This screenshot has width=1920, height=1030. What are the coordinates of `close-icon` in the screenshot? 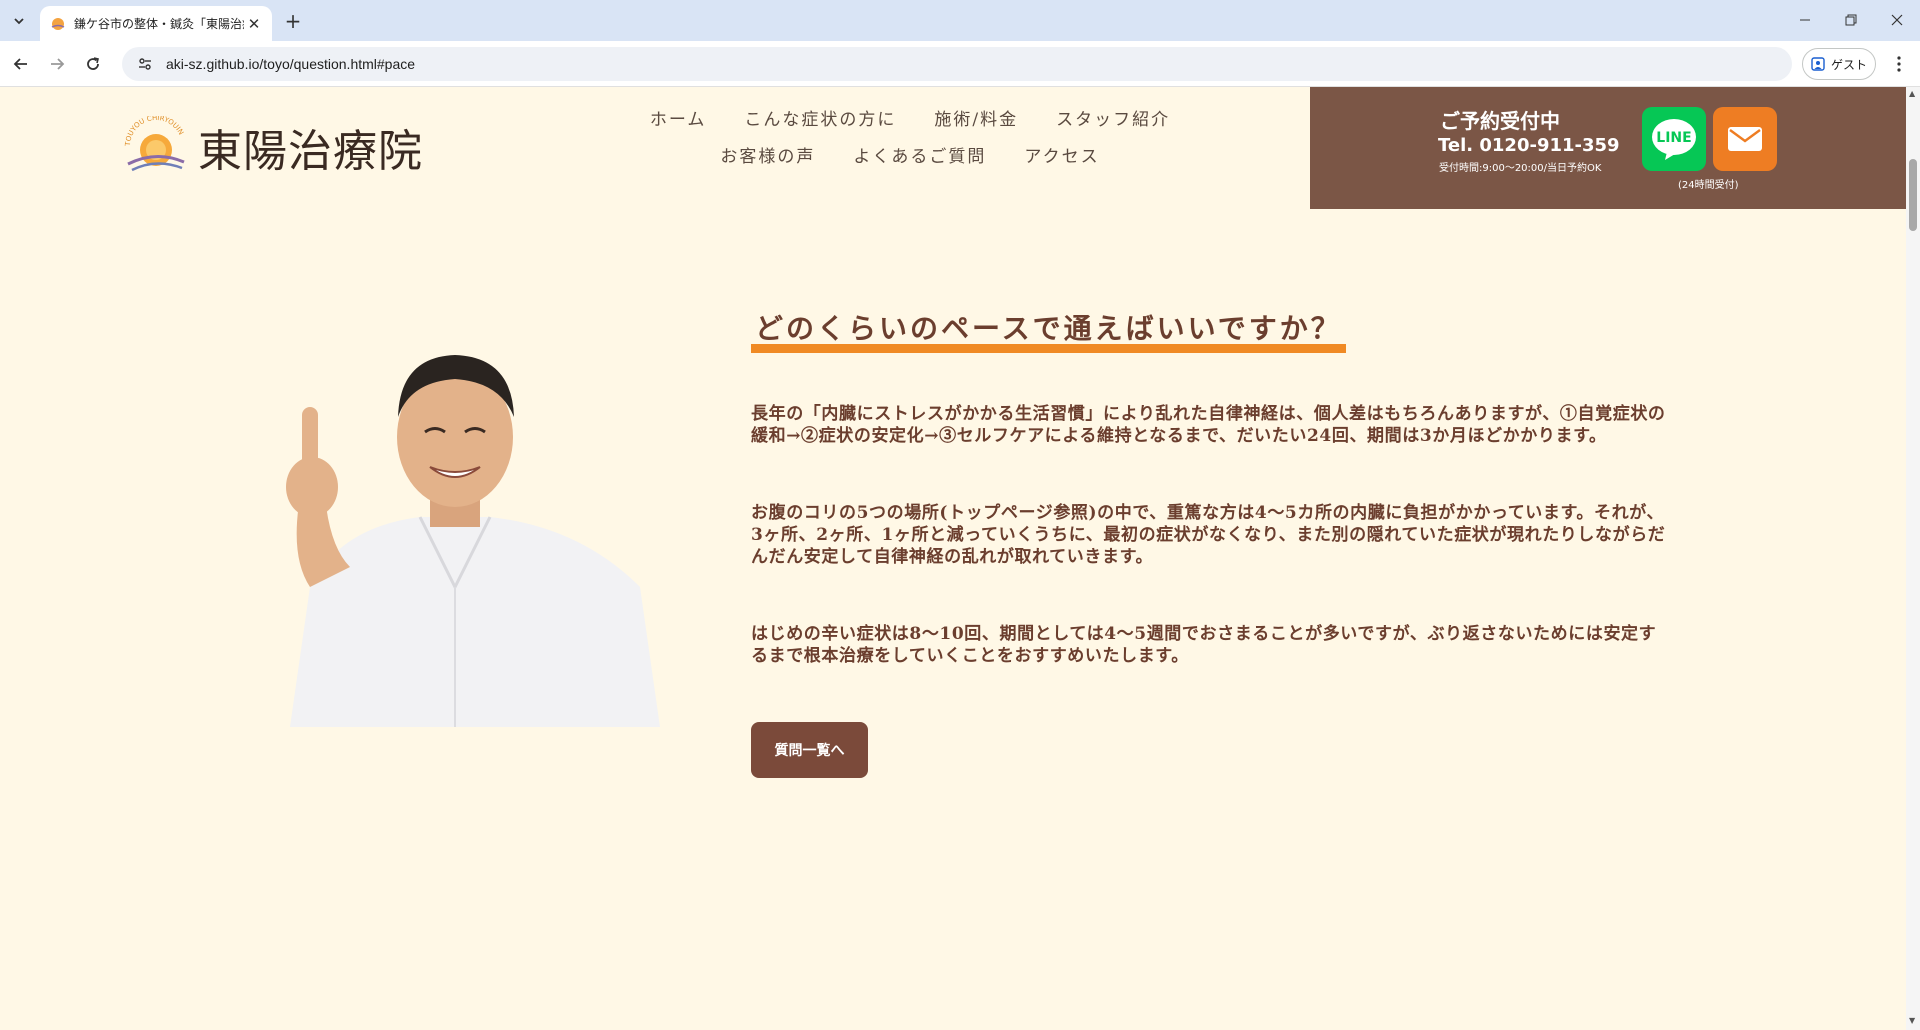 It's located at (1897, 20).